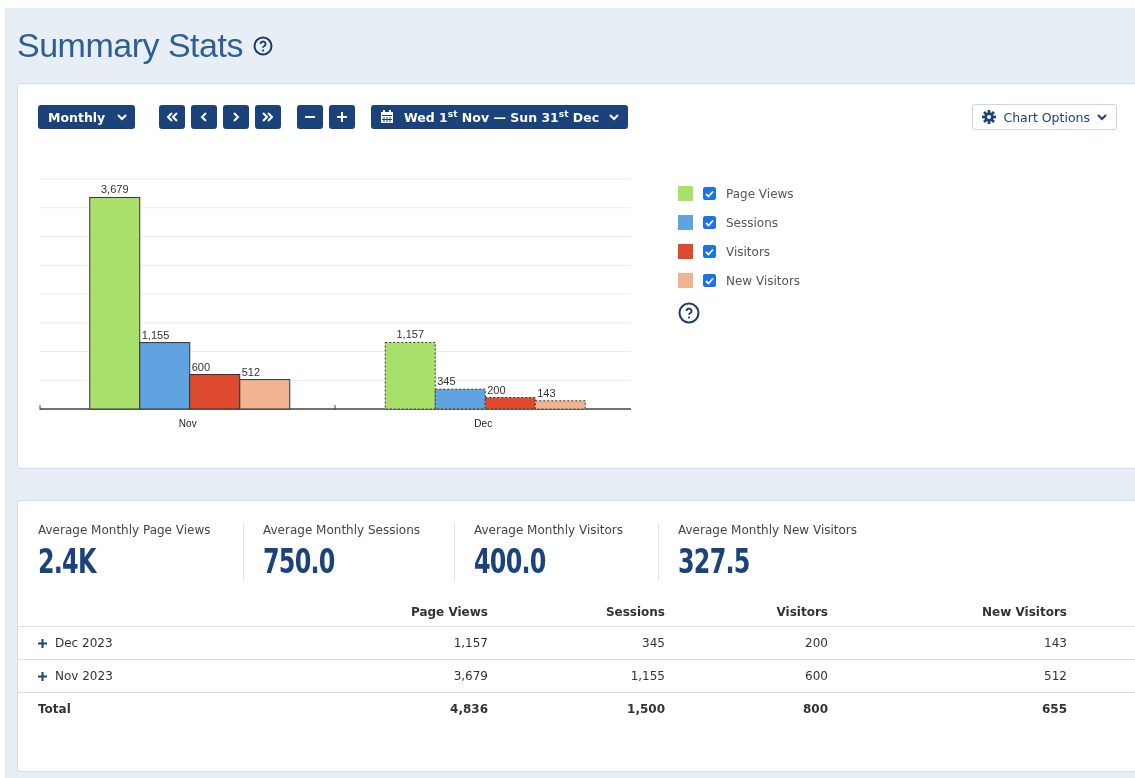 The width and height of the screenshot is (1135, 778). Describe the element at coordinates (510, 561) in the screenshot. I see `stat-value: 400.0` at that location.